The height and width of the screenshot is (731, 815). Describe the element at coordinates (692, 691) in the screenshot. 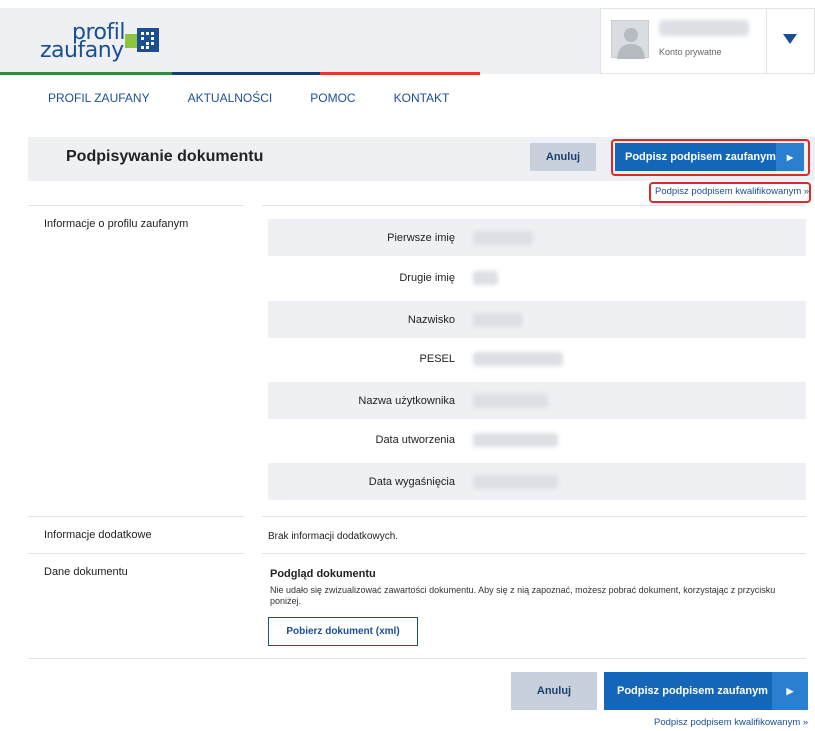

I see `sign-trusted-label-bottom: Podpisz podpisem zaufanym` at that location.